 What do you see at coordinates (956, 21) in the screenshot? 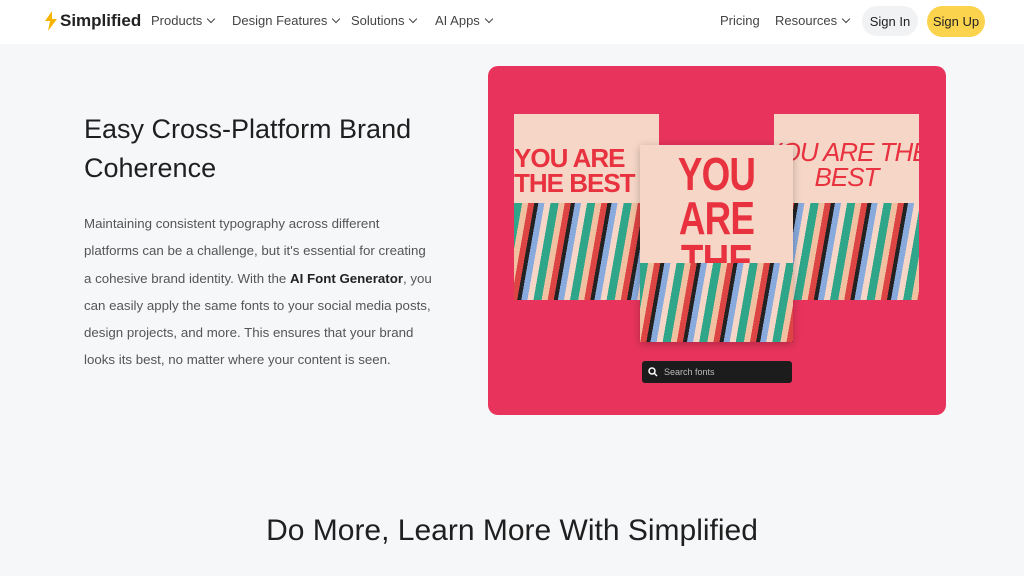
I see `sign-up-button: Sign Up` at bounding box center [956, 21].